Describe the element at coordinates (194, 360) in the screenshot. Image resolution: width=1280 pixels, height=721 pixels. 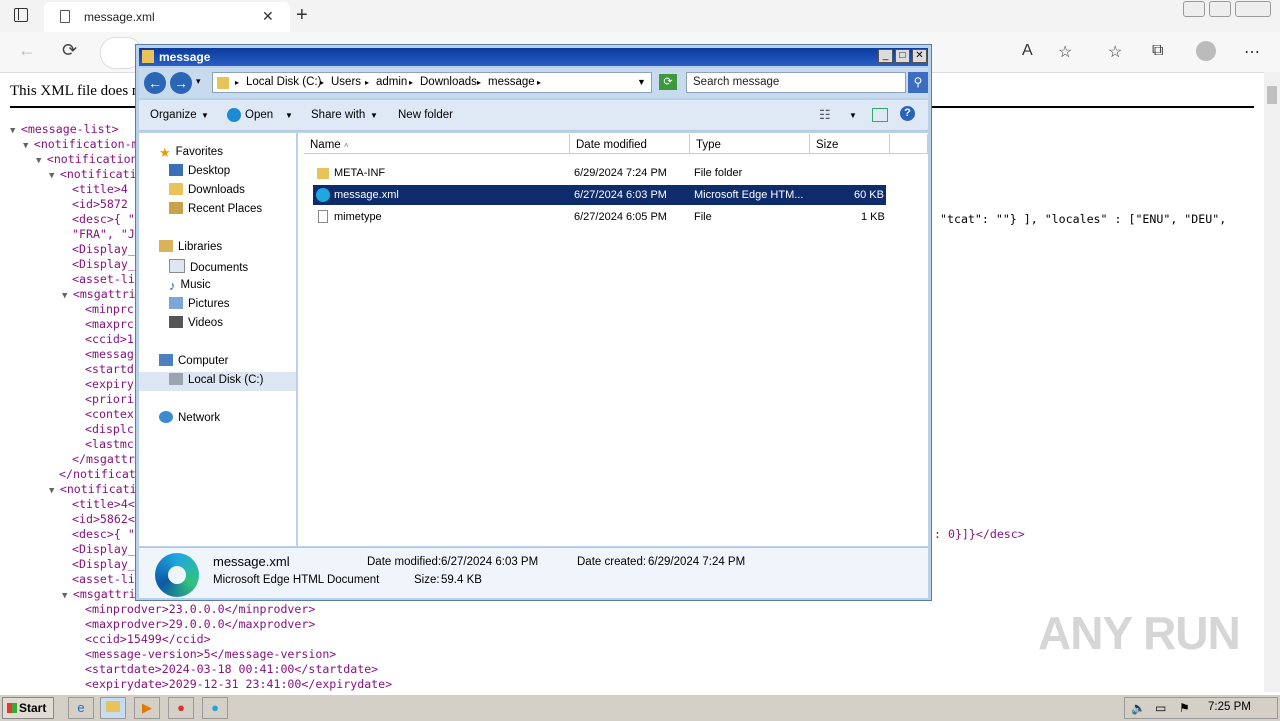
I see `sidebar-item-computer: Computer` at that location.